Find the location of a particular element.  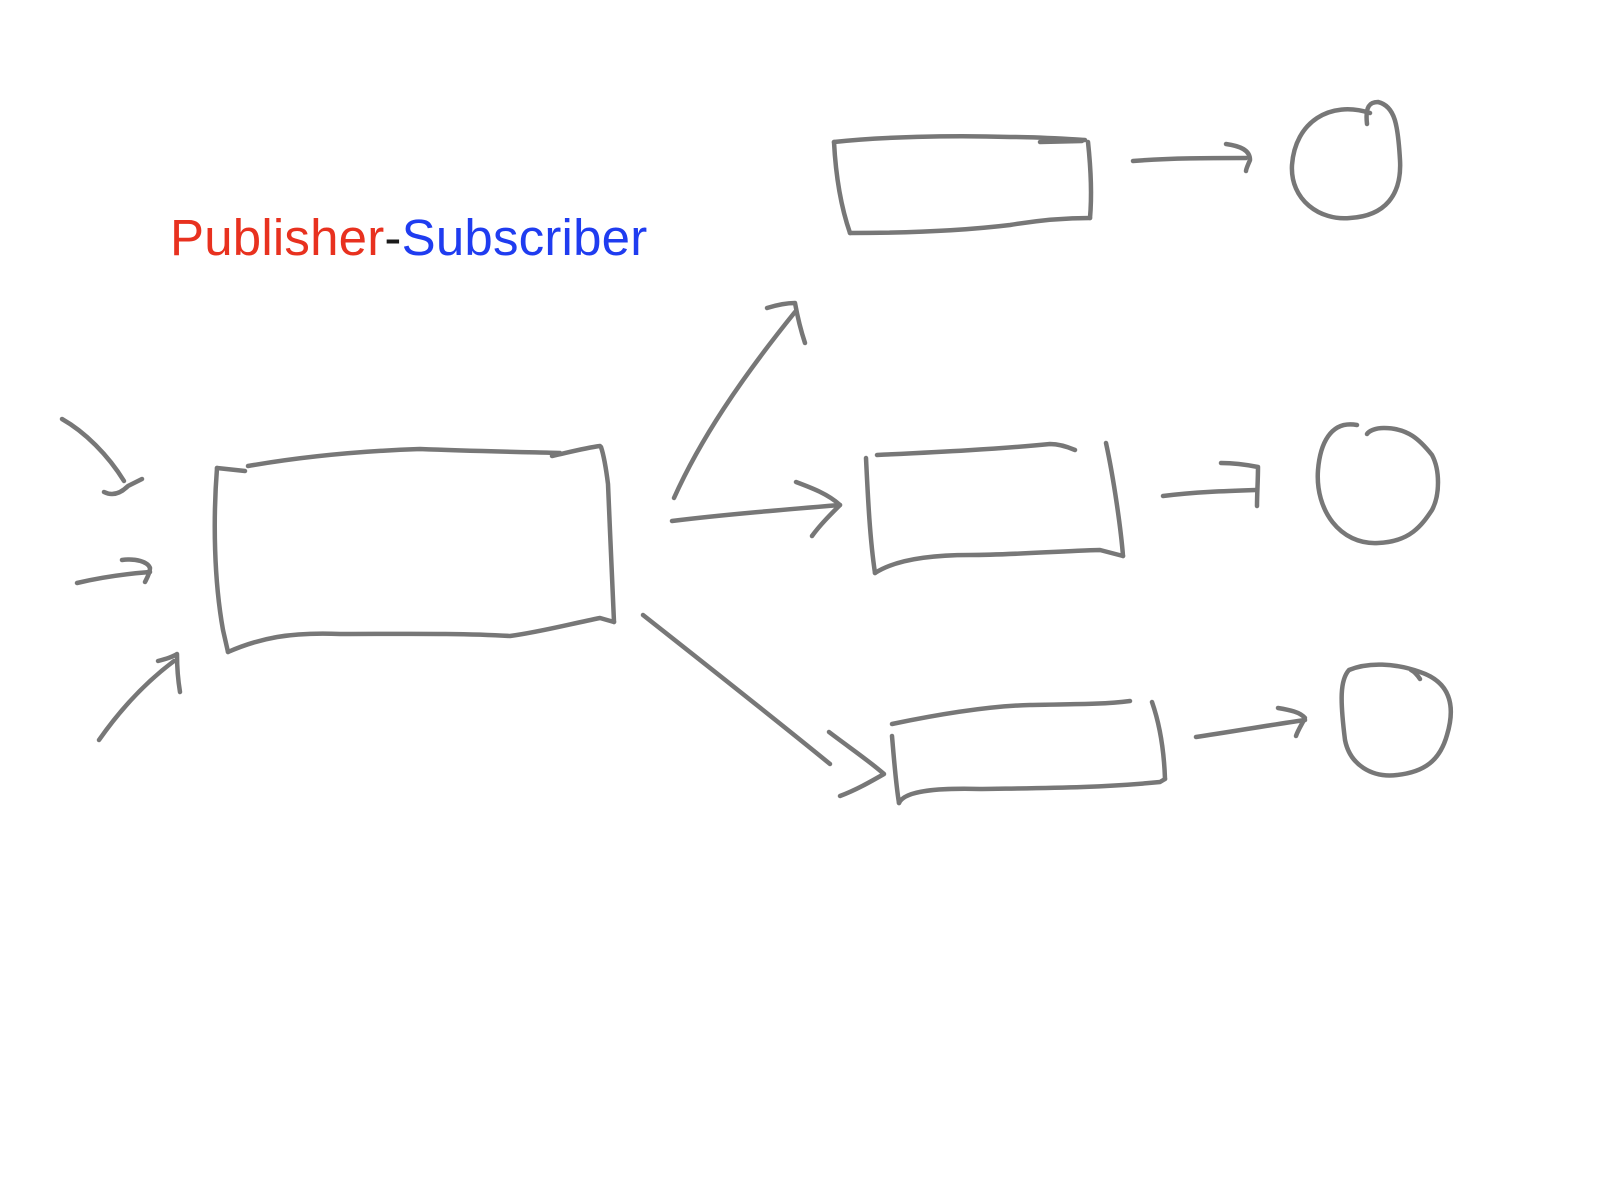

incoming-arrow-middle is located at coordinates (113, 571).